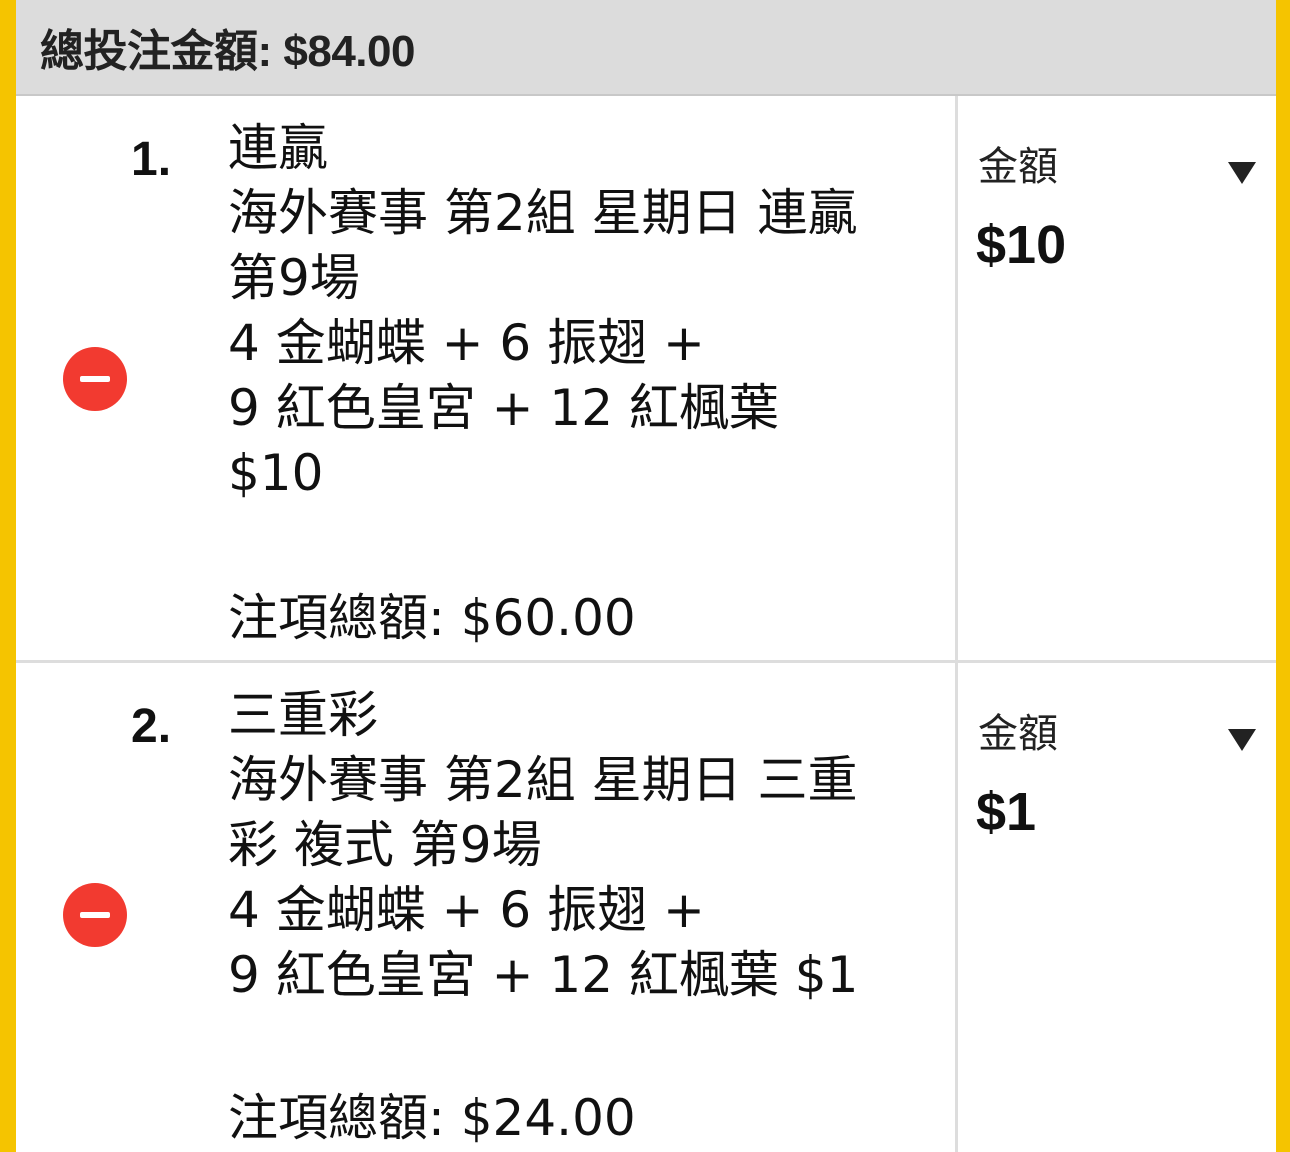 The height and width of the screenshot is (1152, 1290). Describe the element at coordinates (385, 845) in the screenshot. I see `bet-race: 彩 複式 第9場` at that location.